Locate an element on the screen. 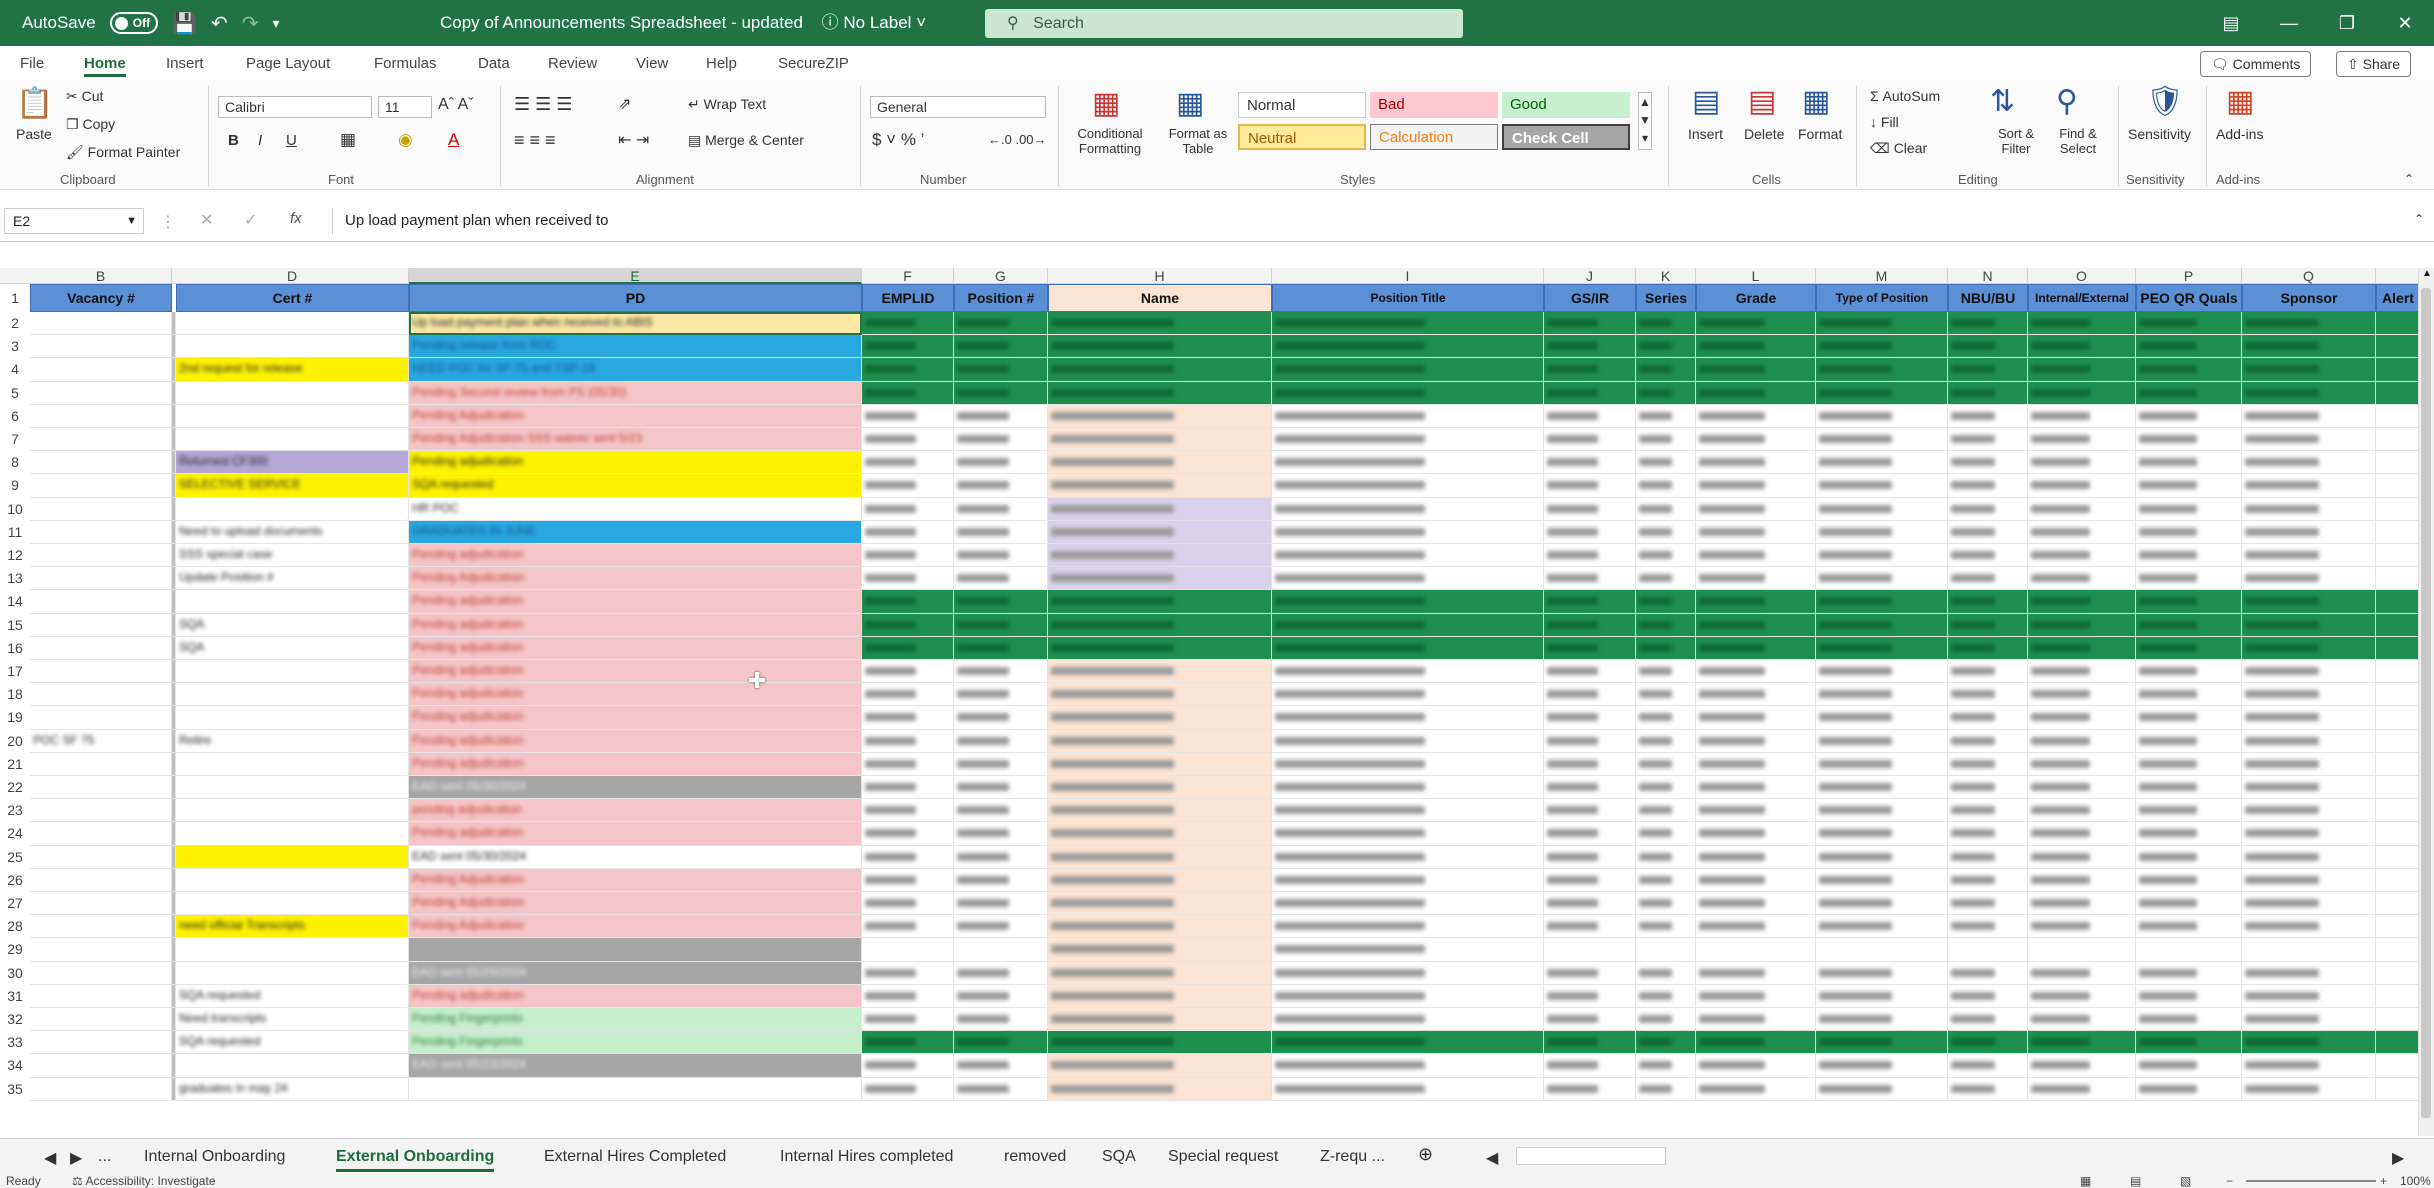 The width and height of the screenshot is (2434, 1188). column-header: Vacancy # is located at coordinates (101, 298).